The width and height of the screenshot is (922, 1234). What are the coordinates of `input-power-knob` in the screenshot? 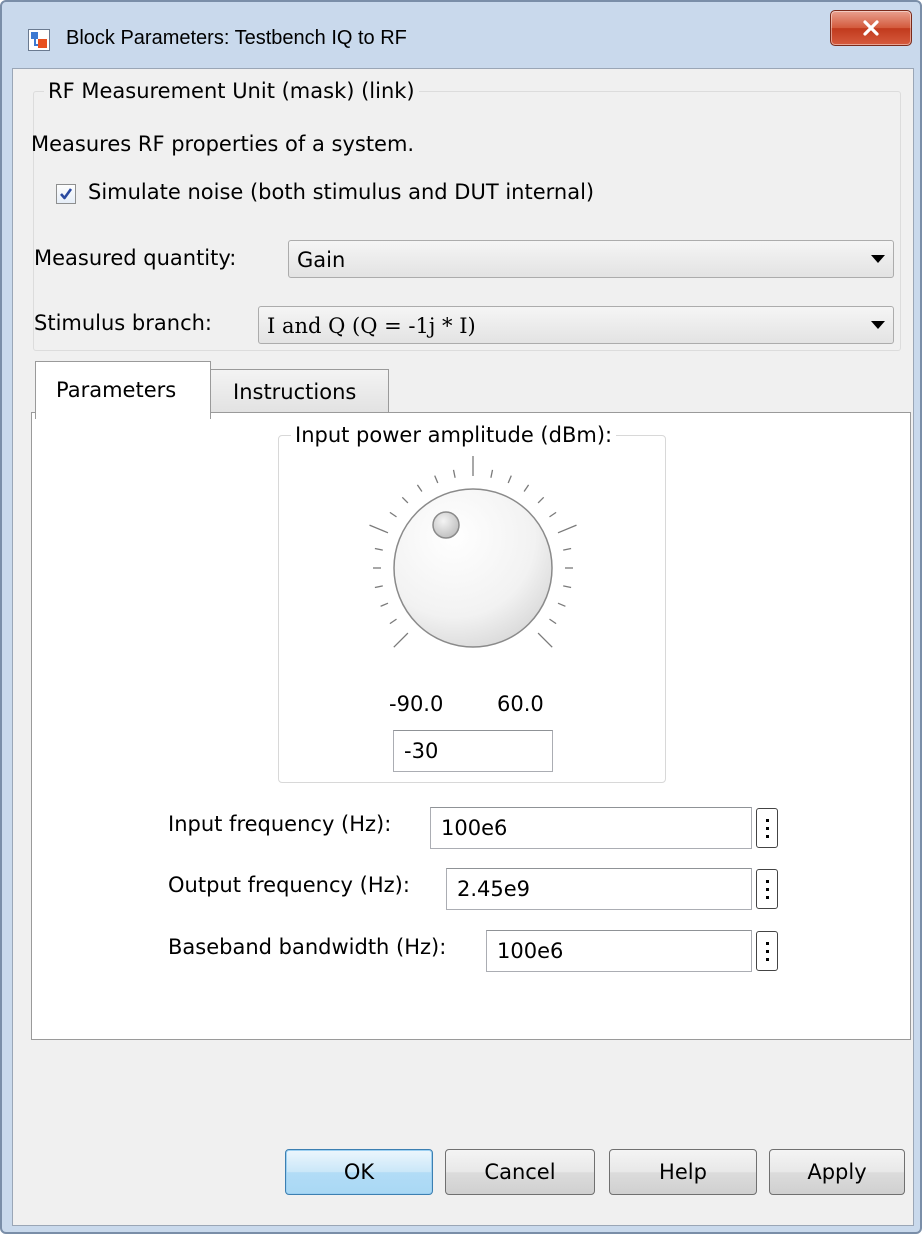 It's located at (473, 561).